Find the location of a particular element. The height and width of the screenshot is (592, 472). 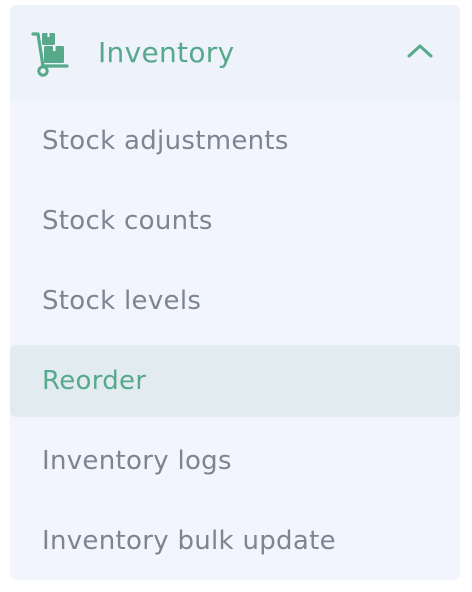

submenu-item-reorder: Reorder is located at coordinates (235, 381).